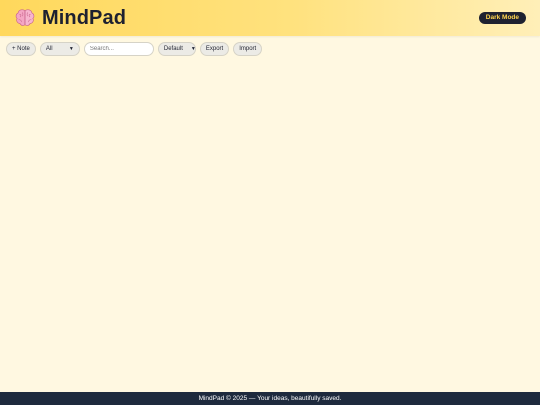 The width and height of the screenshot is (540, 405). What do you see at coordinates (21, 49) in the screenshot?
I see `add-note-button: + Note` at bounding box center [21, 49].